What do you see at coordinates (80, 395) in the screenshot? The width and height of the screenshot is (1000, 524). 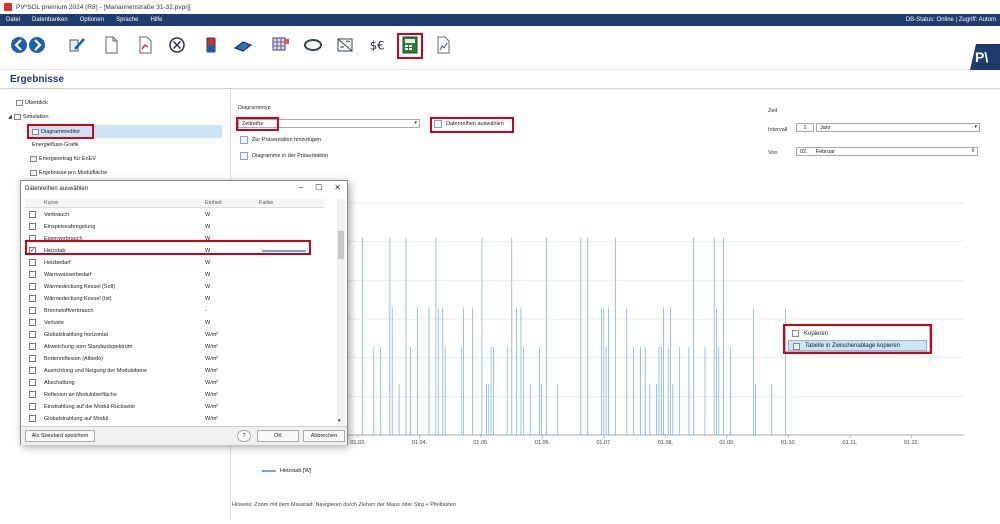 I see `series-name: Reflexion an Moduloberfläche` at bounding box center [80, 395].